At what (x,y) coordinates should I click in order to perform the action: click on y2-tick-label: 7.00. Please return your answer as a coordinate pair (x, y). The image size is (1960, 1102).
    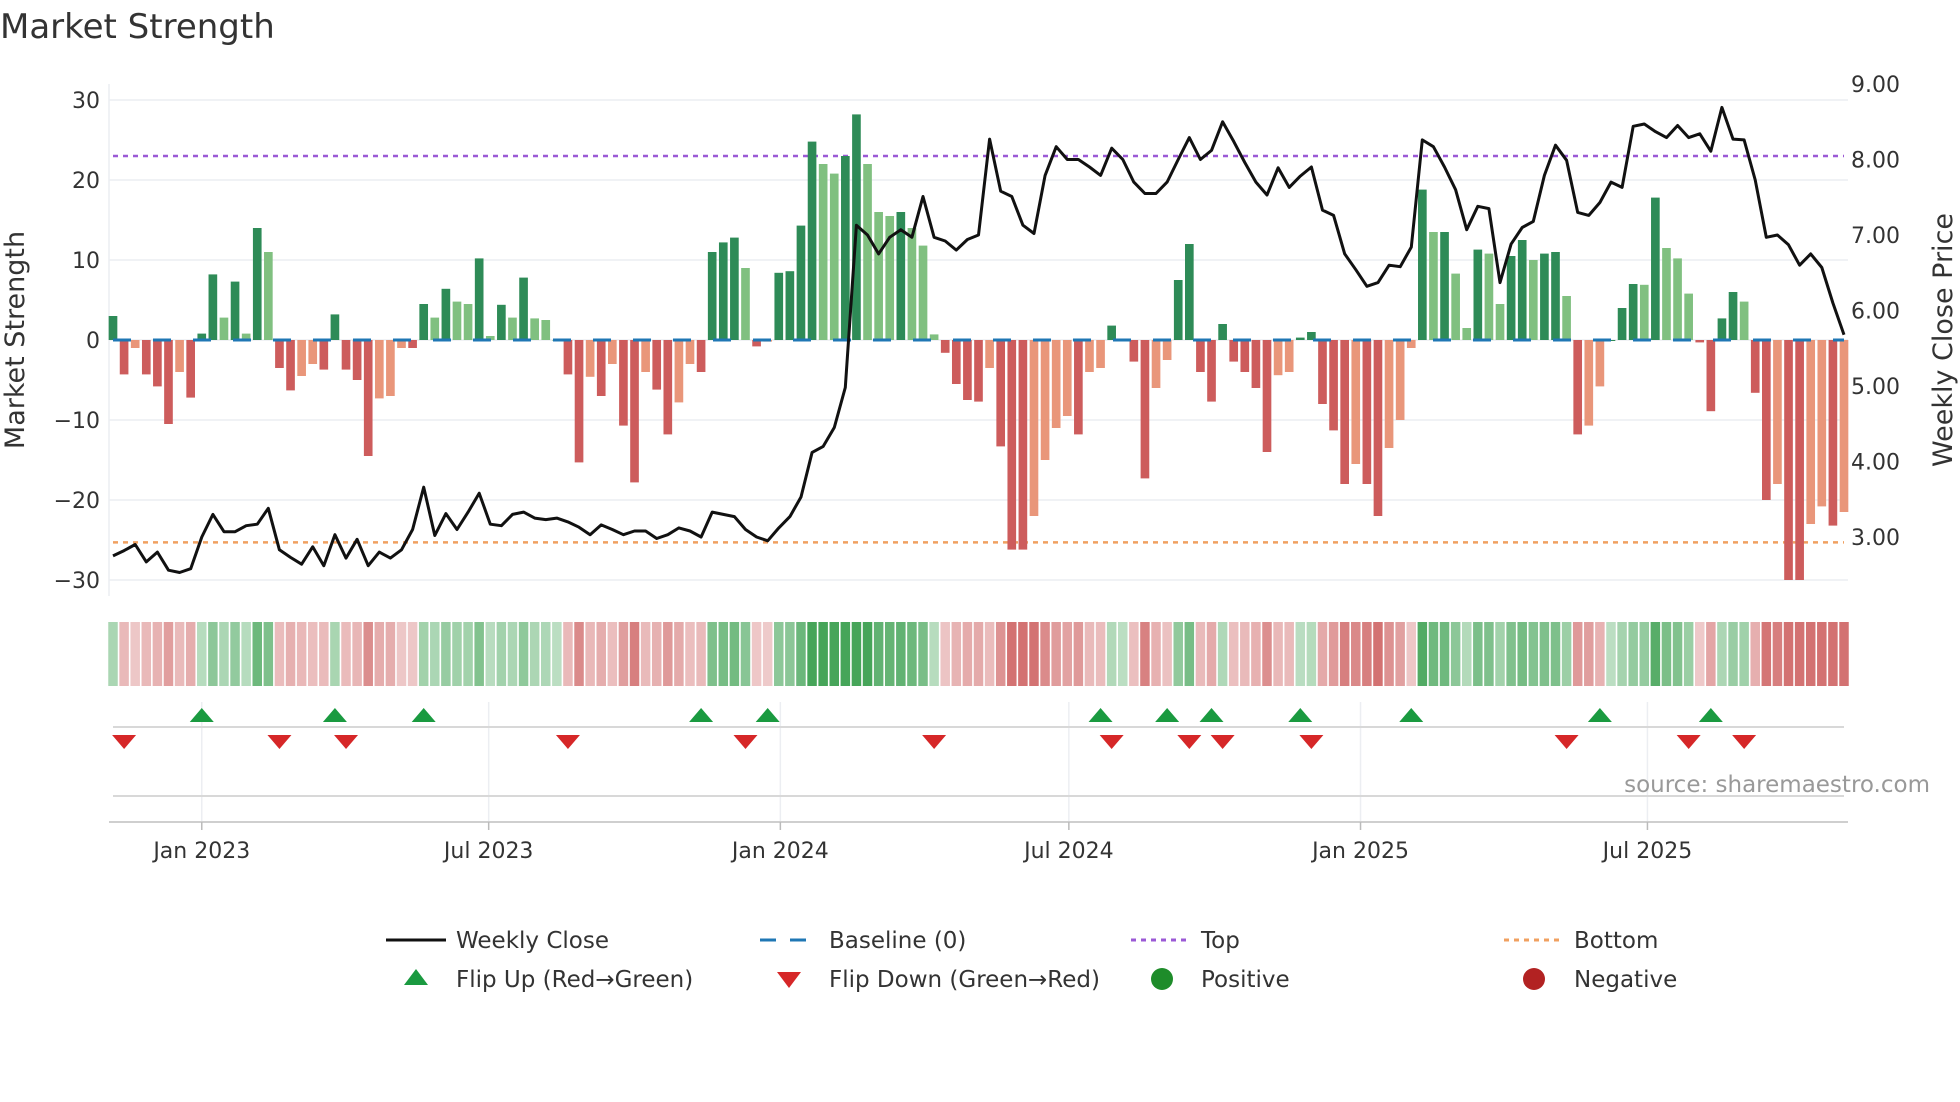
    Looking at the image, I should click on (1875, 236).